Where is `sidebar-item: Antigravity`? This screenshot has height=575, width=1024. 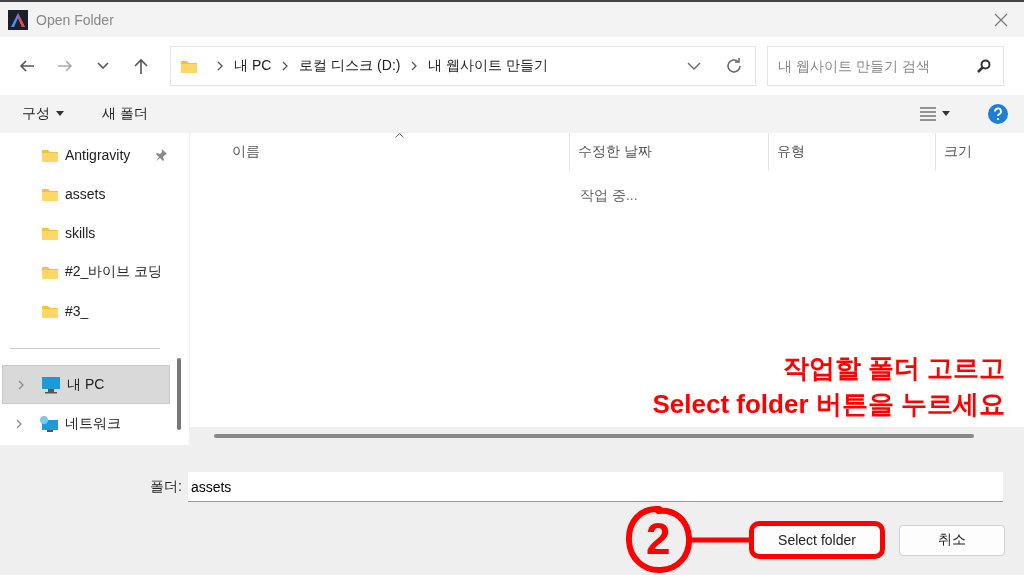 sidebar-item: Antigravity is located at coordinates (85, 154).